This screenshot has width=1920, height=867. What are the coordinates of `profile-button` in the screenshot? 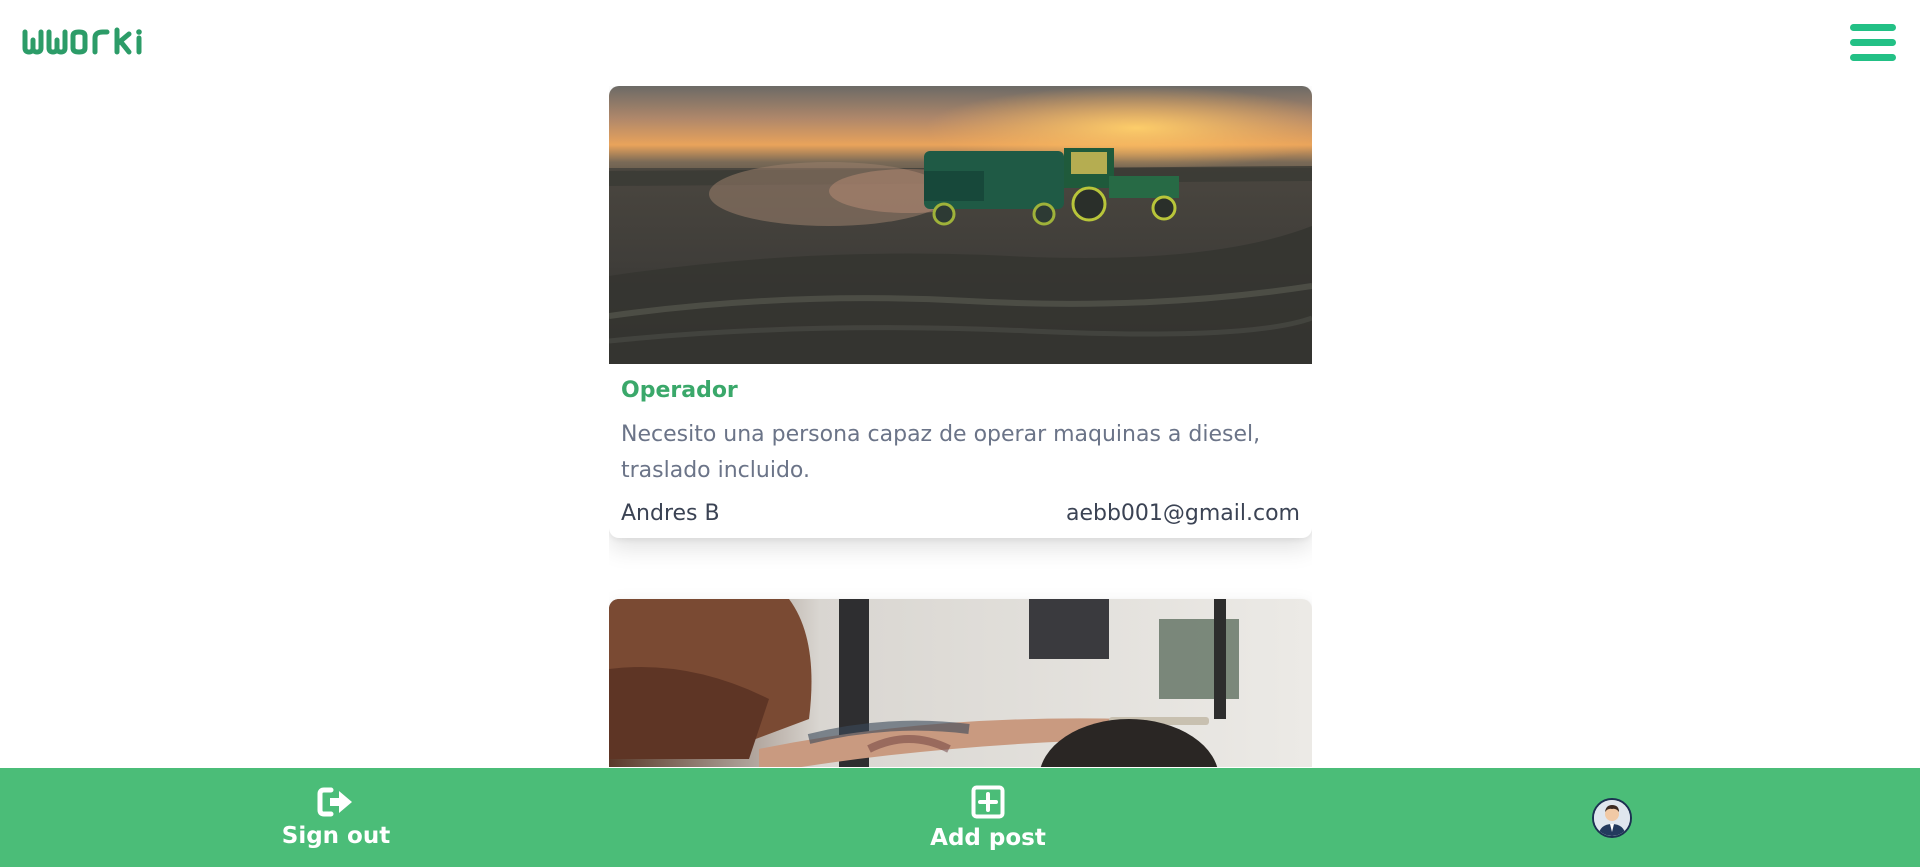 It's located at (1612, 817).